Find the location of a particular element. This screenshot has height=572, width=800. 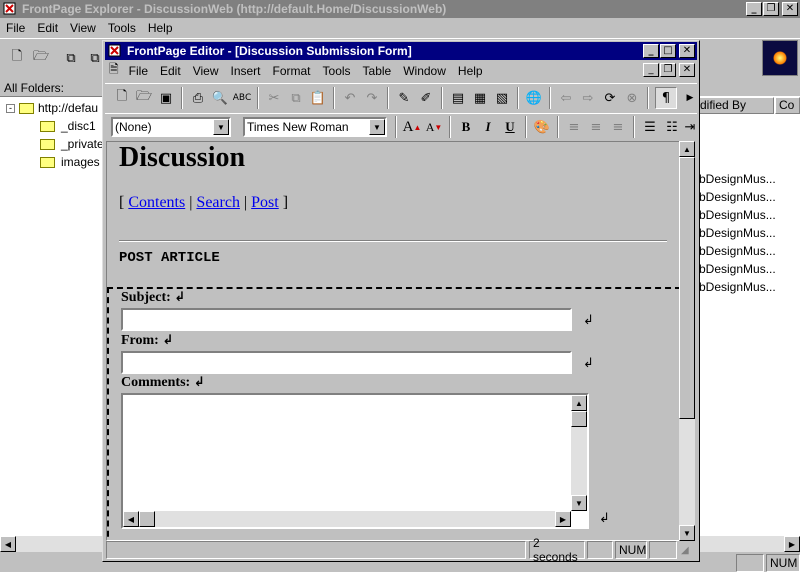

editor-close-button: ✕ is located at coordinates (687, 51).